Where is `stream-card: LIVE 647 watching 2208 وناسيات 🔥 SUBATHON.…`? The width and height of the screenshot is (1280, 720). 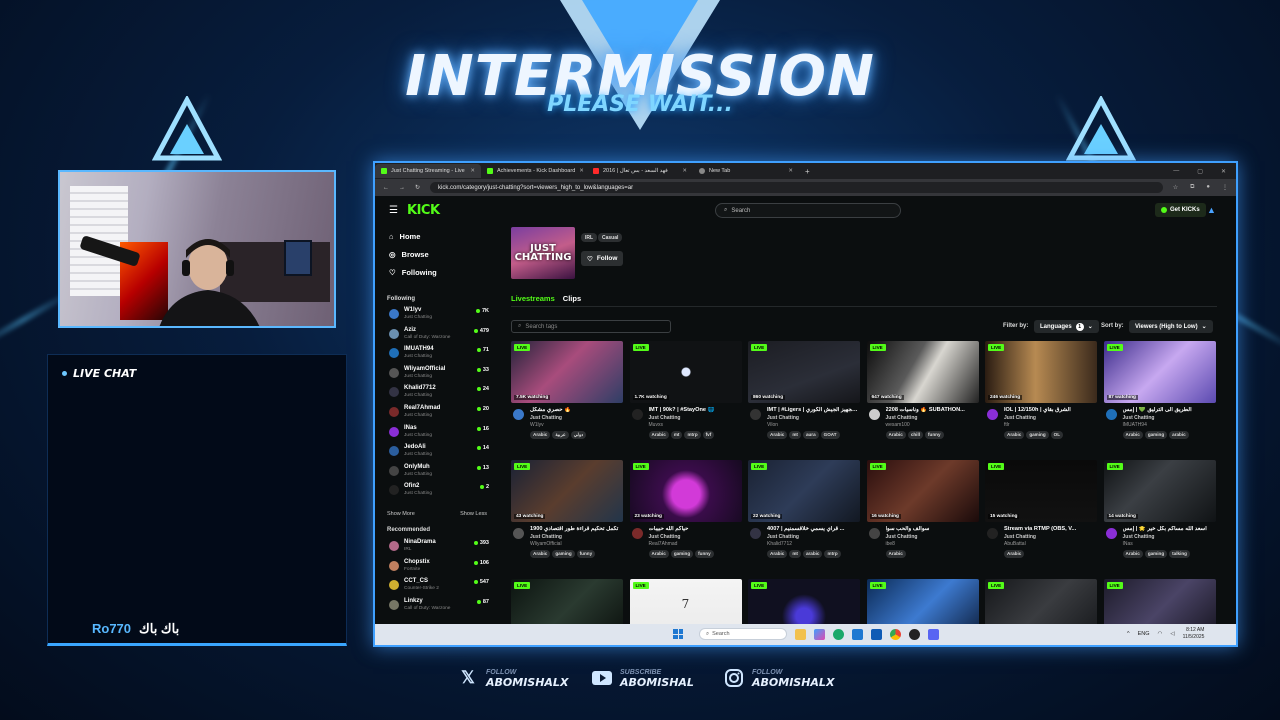
stream-card: LIVE 647 watching 2208 وناسيات 🔥 SUBATHON.… is located at coordinates (922, 397).